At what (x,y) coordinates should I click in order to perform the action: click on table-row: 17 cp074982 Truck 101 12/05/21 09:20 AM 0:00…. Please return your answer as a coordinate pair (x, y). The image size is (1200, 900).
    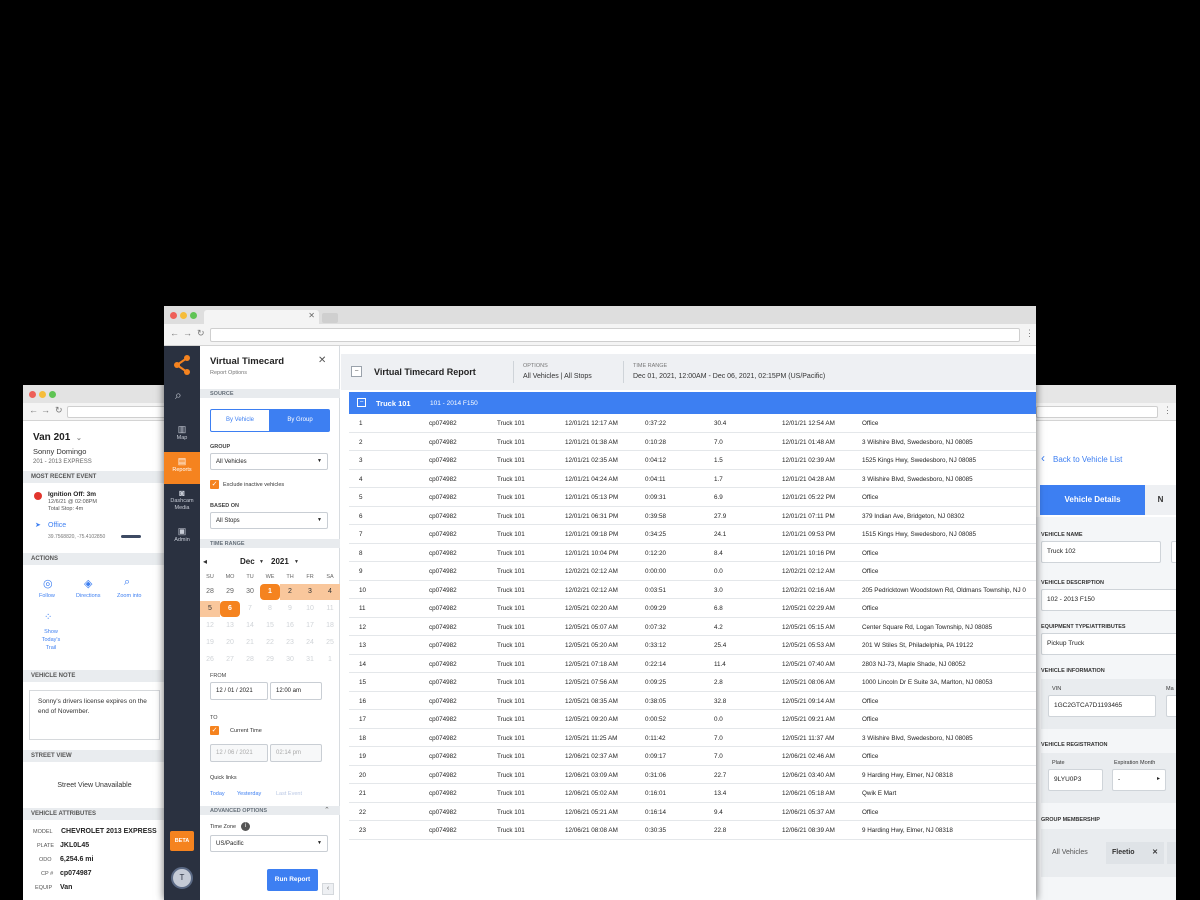
    Looking at the image, I should click on (692, 719).